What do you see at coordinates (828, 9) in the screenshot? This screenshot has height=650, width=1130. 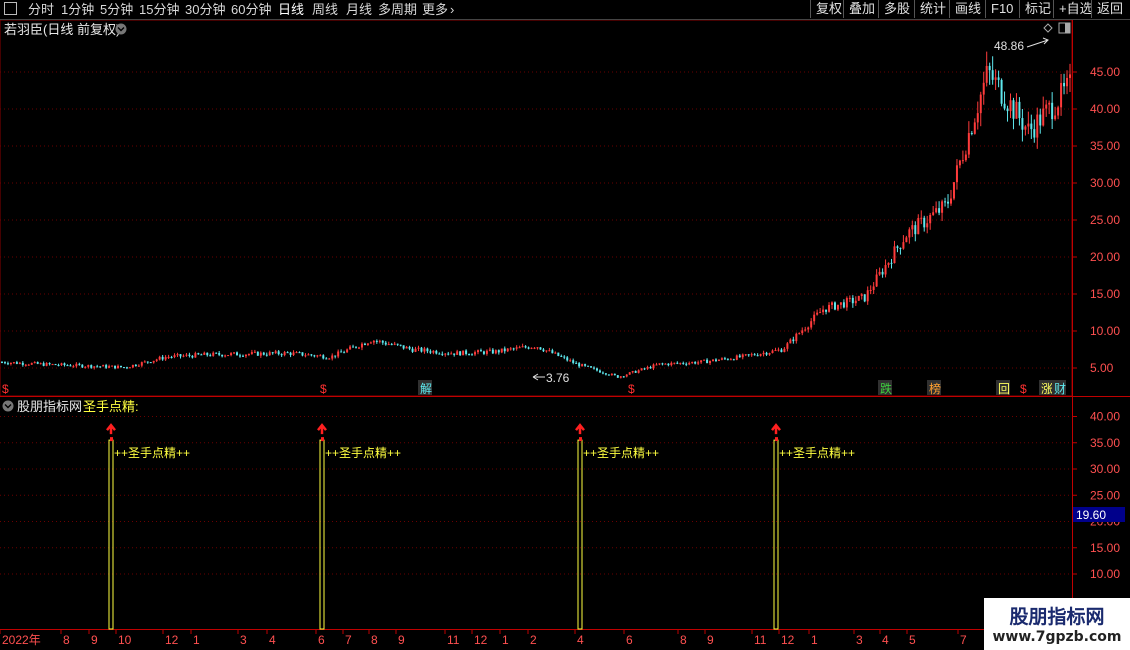 I see `adjust-button: 复权` at bounding box center [828, 9].